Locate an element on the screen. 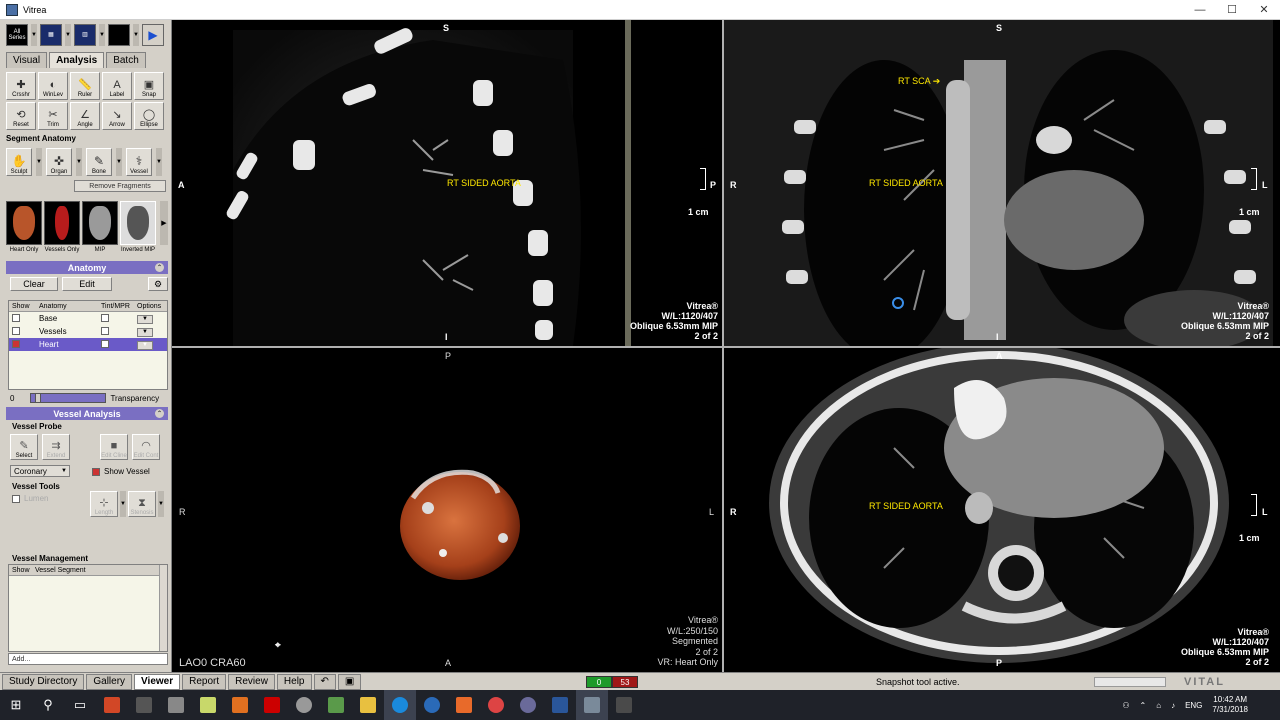  label-tool: A Label is located at coordinates (117, 86).